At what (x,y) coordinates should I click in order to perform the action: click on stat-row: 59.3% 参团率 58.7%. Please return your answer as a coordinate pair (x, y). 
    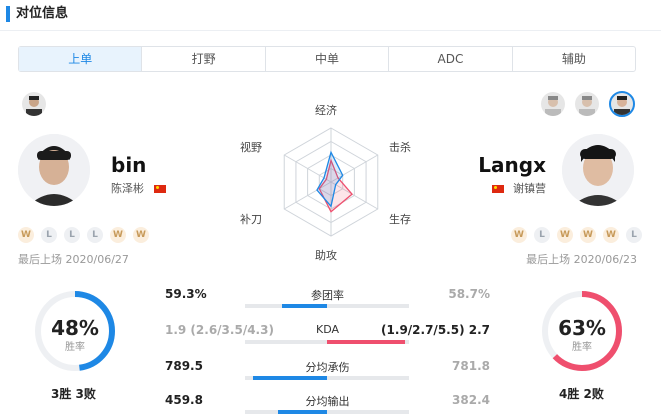
    Looking at the image, I should click on (327, 299).